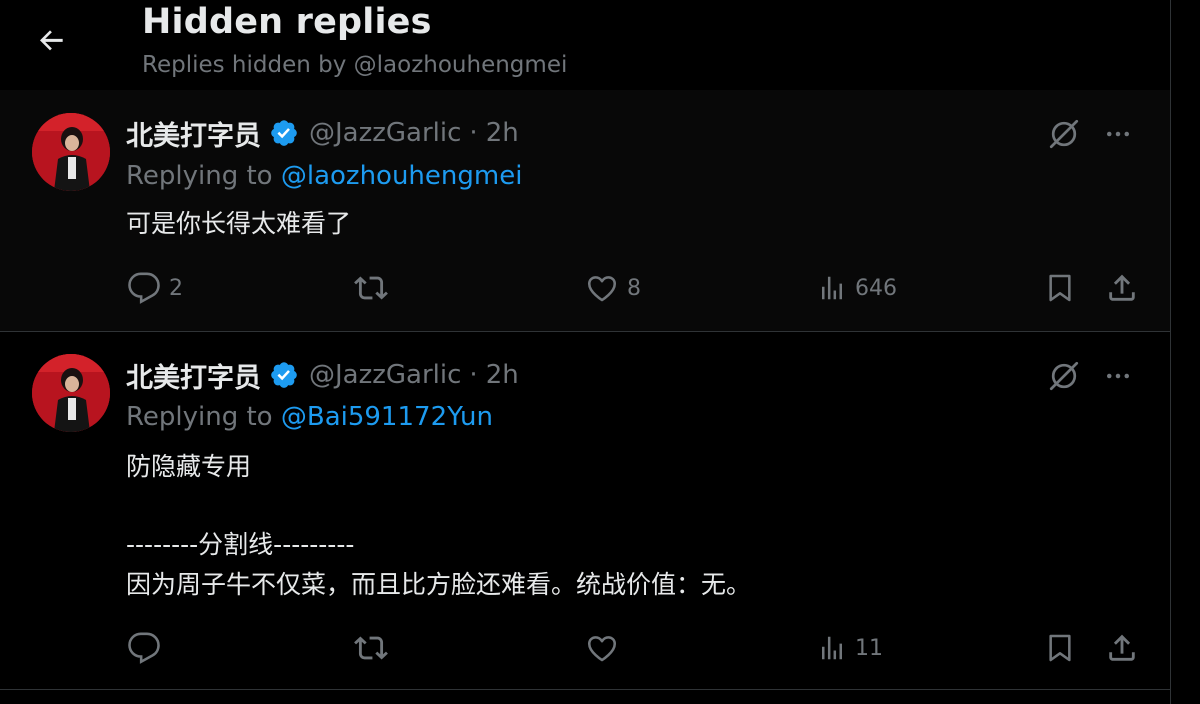 This screenshot has width=1200, height=704. I want to click on tweet-text-line: --------分割线---------, so click(240, 544).